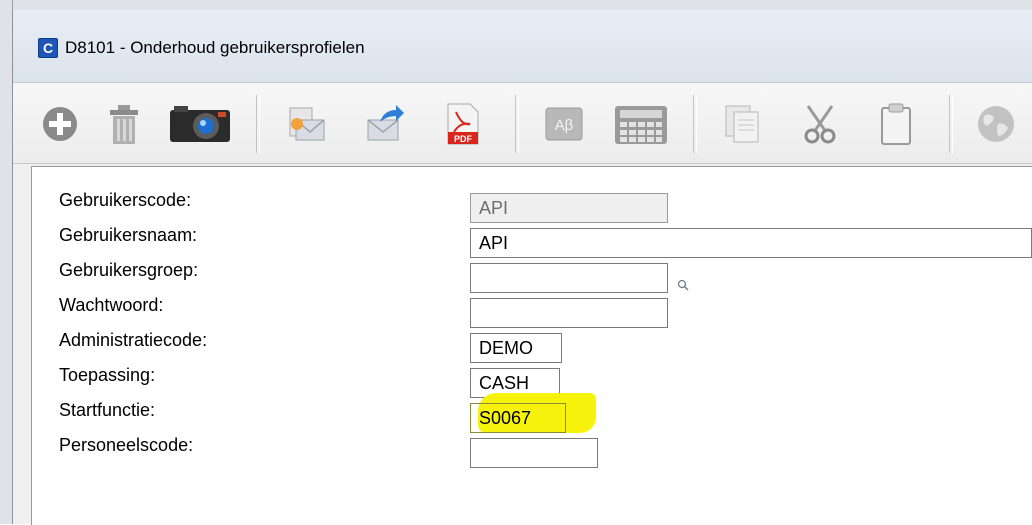  I want to click on camera-button, so click(200, 124).